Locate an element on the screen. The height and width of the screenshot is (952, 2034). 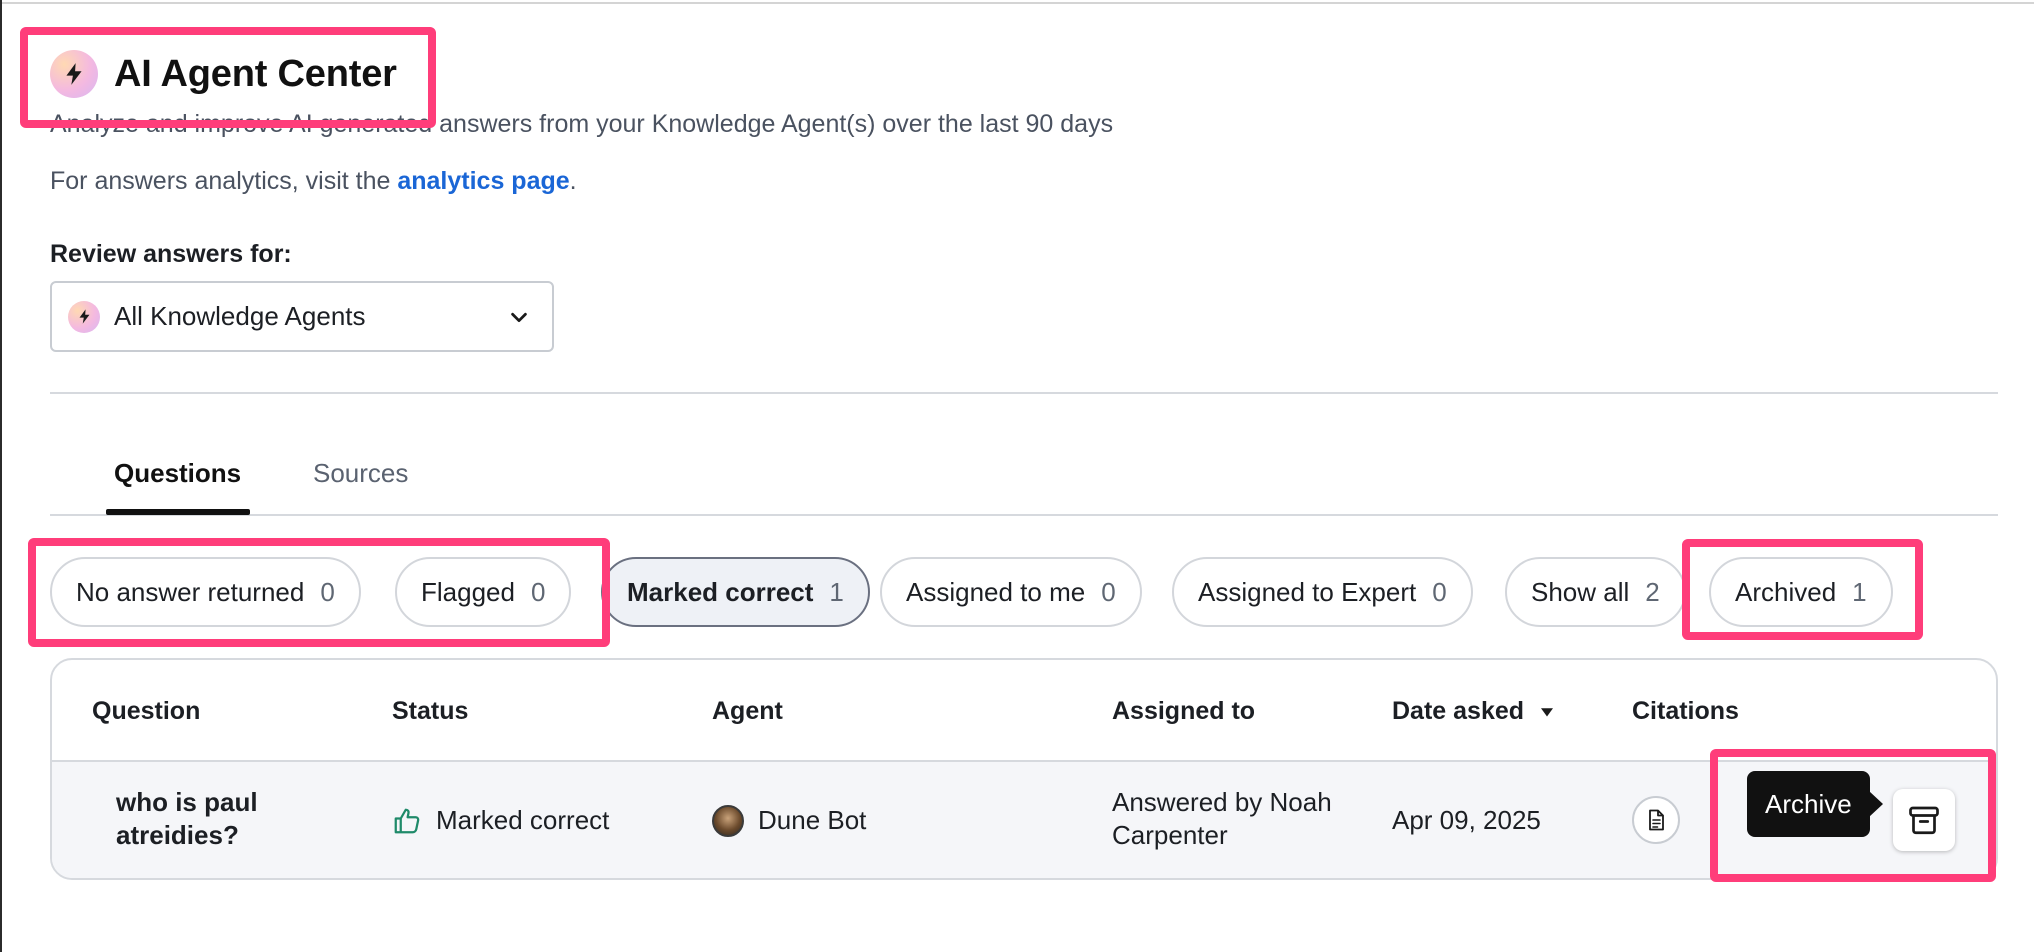
agent-cell: Dune Bot is located at coordinates (789, 820).